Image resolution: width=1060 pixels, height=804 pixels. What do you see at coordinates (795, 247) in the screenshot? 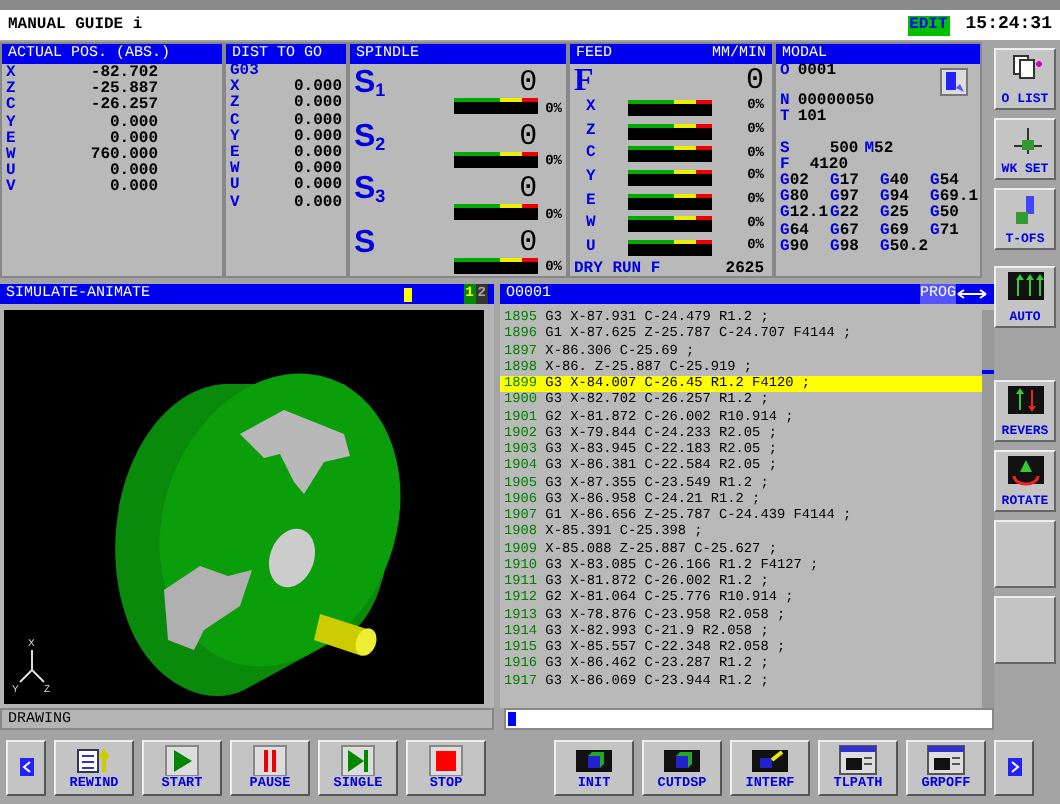
I see `modal-gcode: G90` at bounding box center [795, 247].